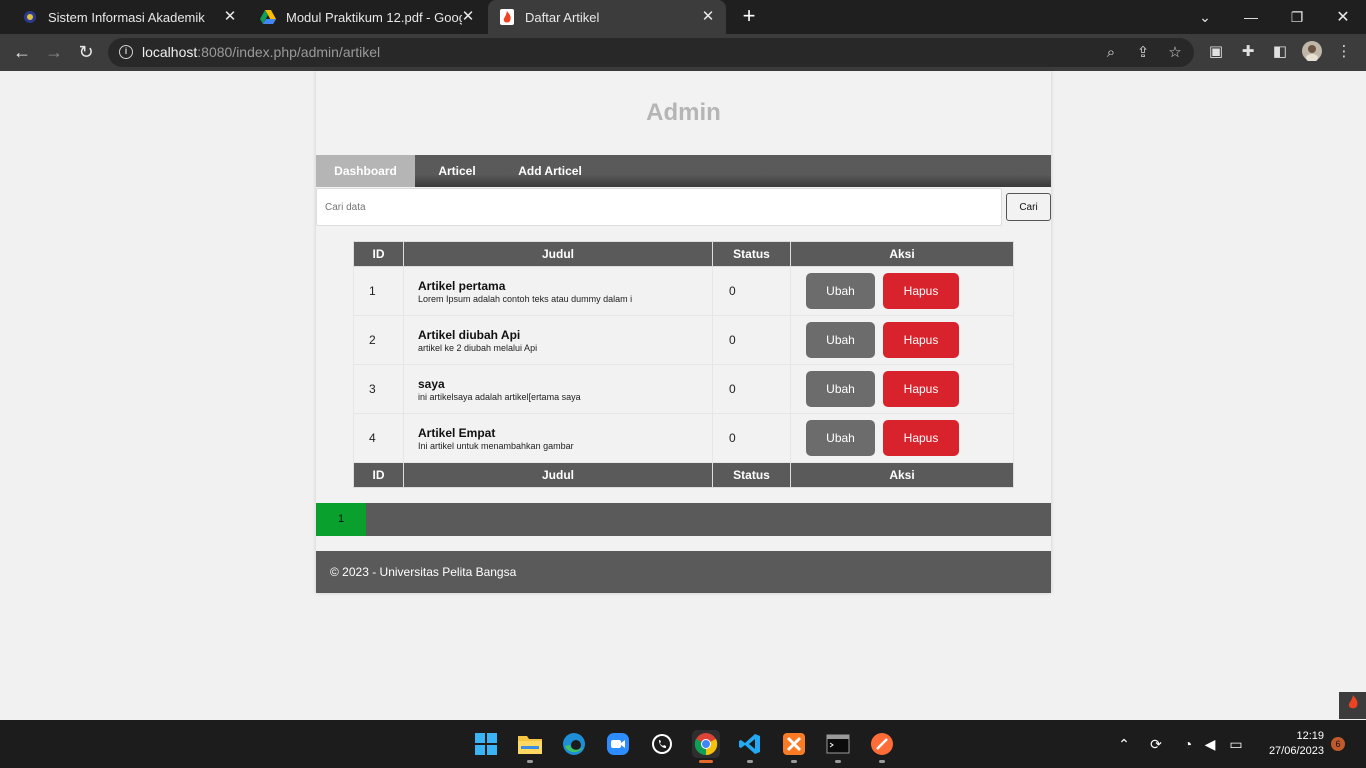 The width and height of the screenshot is (1366, 768). What do you see at coordinates (659, 207) in the screenshot?
I see `search-input` at bounding box center [659, 207].